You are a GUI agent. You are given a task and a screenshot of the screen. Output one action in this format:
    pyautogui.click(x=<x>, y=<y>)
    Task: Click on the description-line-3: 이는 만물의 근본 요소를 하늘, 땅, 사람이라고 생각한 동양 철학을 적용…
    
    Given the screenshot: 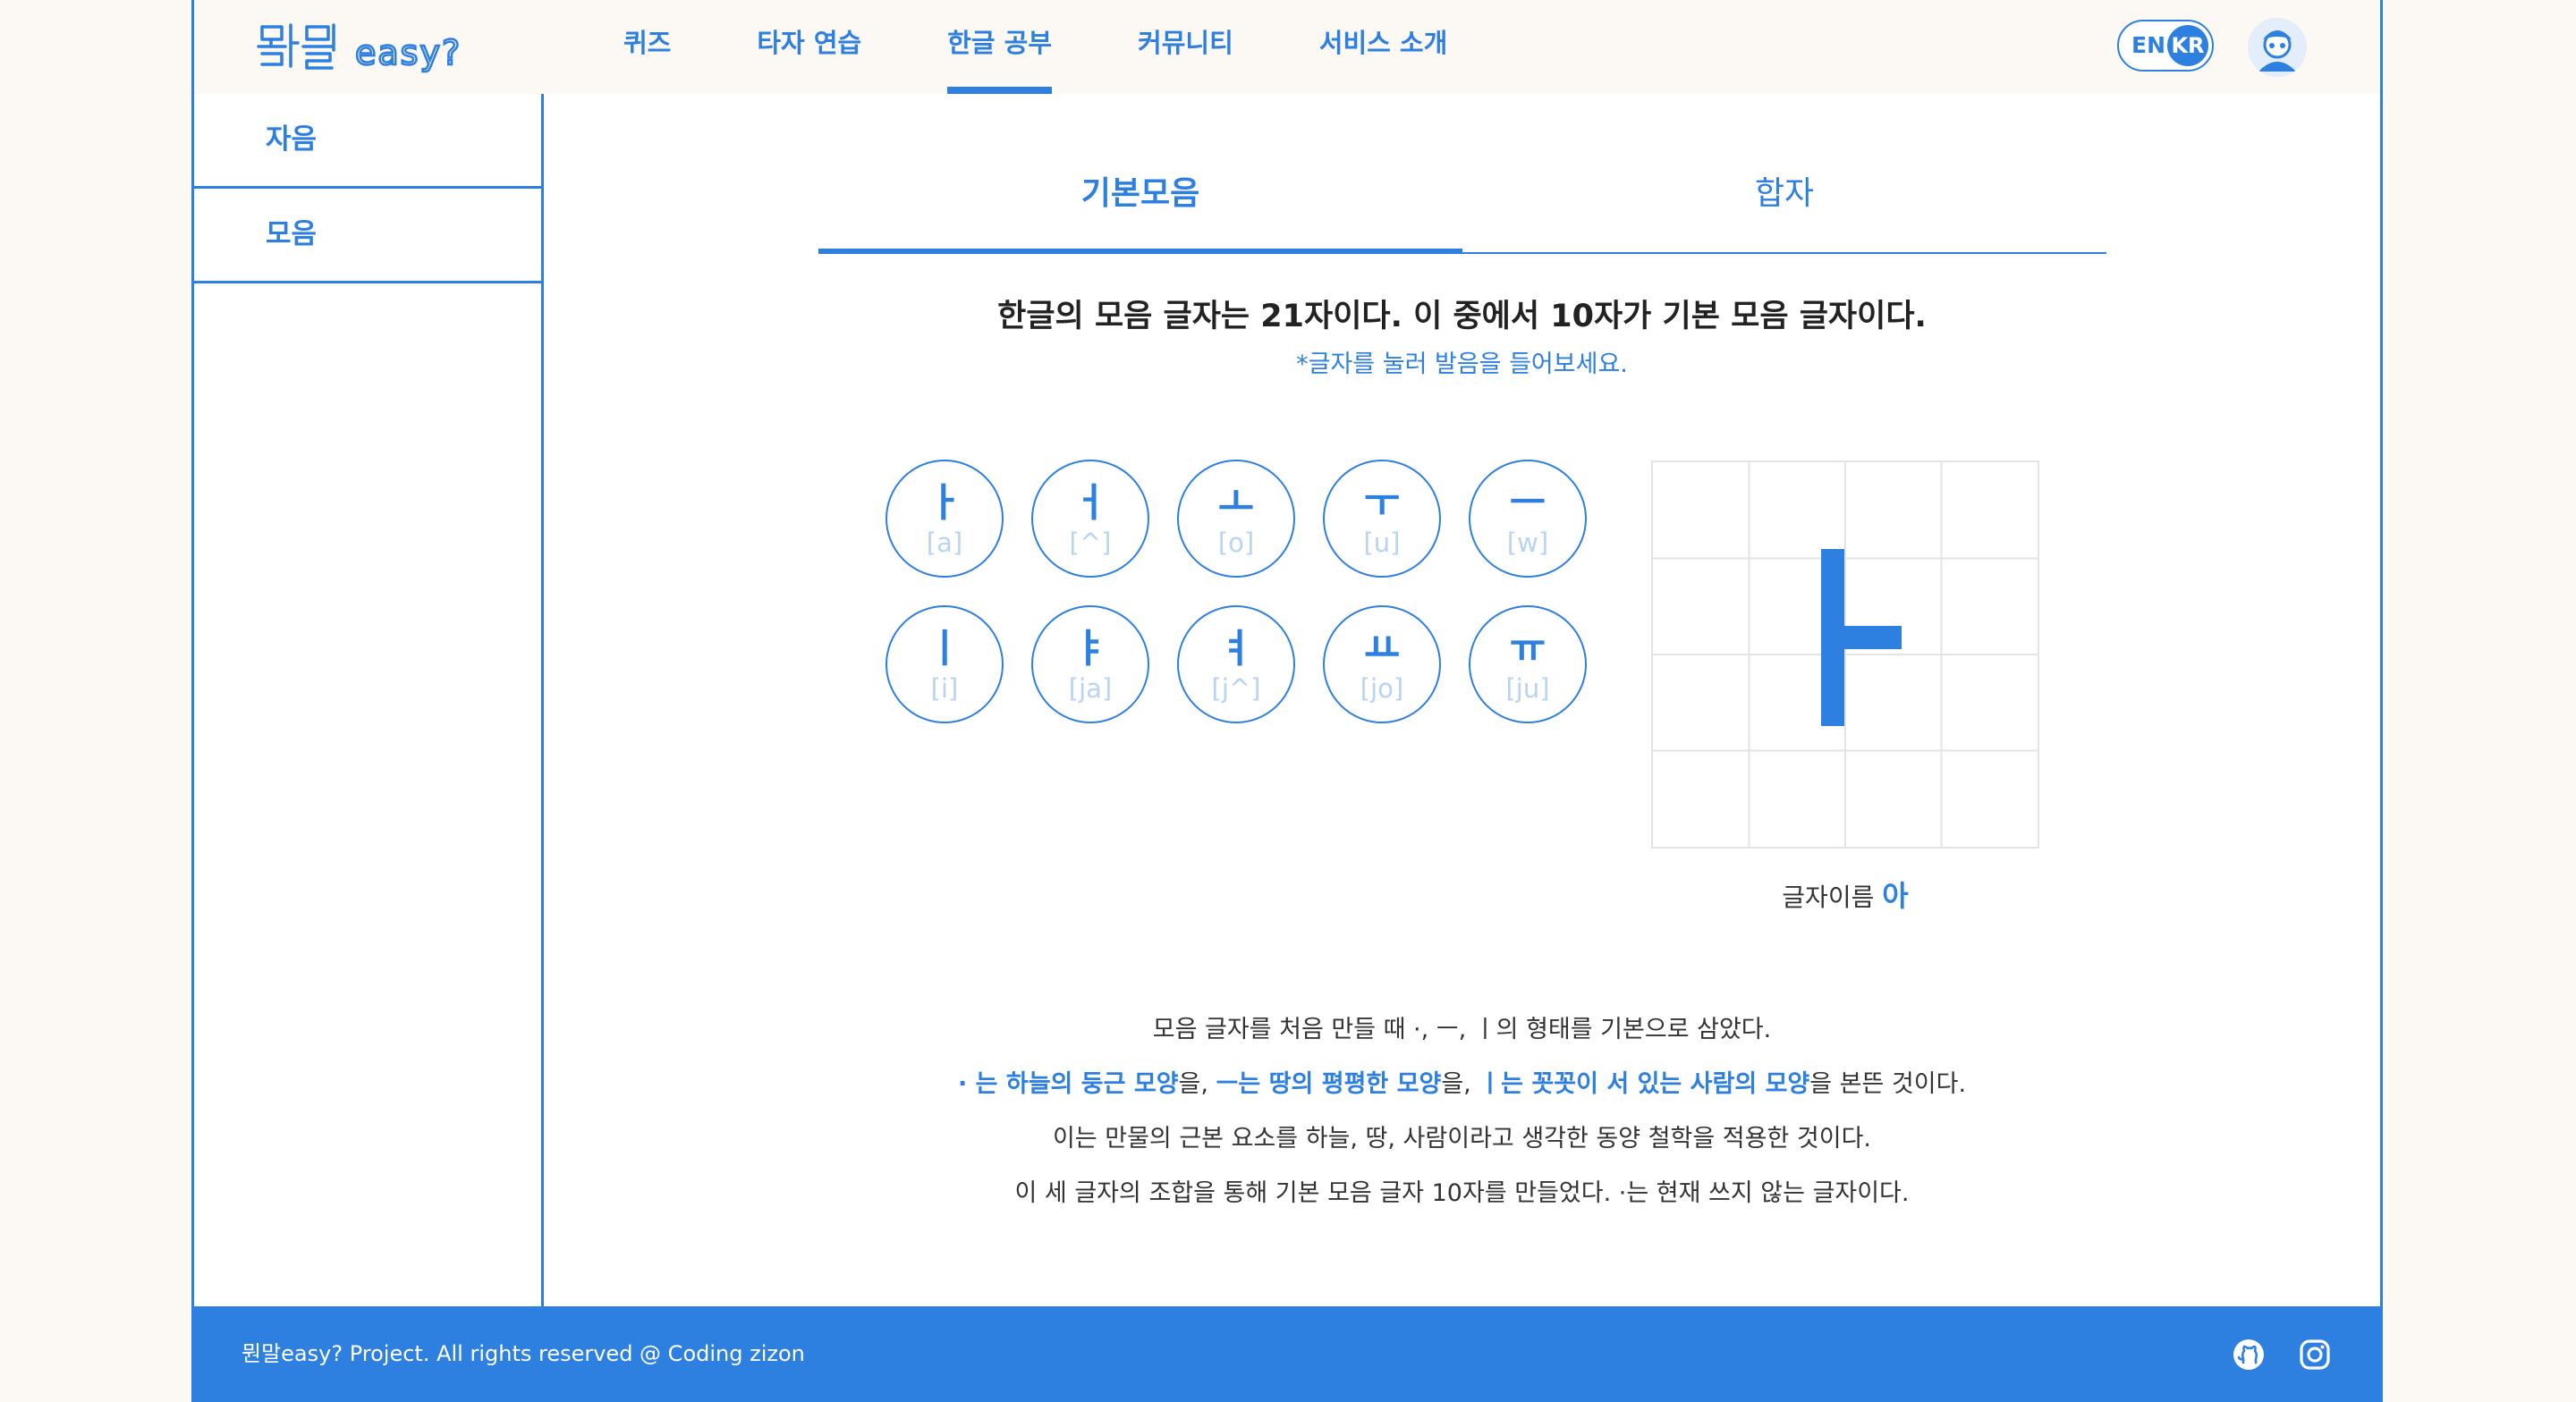 What is the action you would take?
    pyautogui.click(x=1462, y=1139)
    